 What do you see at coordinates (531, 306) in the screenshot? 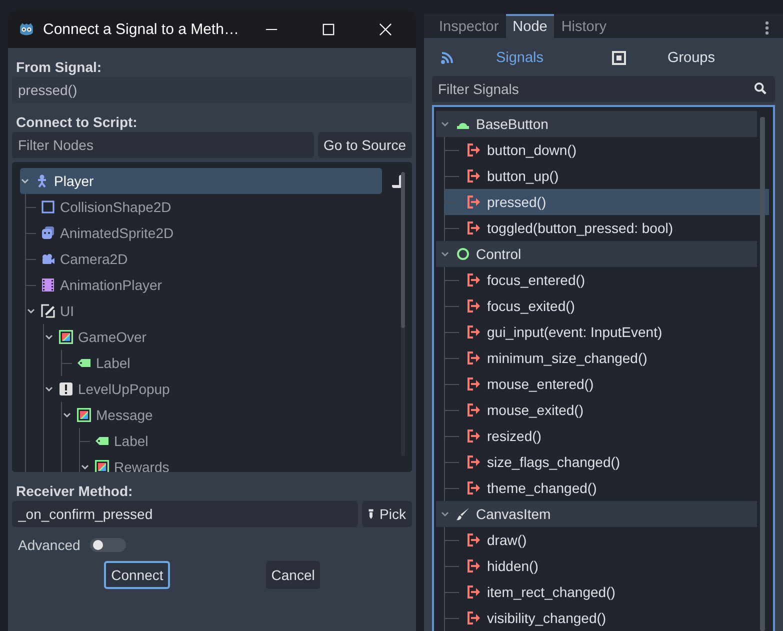
I see `signal-item-label: focus_exited()` at bounding box center [531, 306].